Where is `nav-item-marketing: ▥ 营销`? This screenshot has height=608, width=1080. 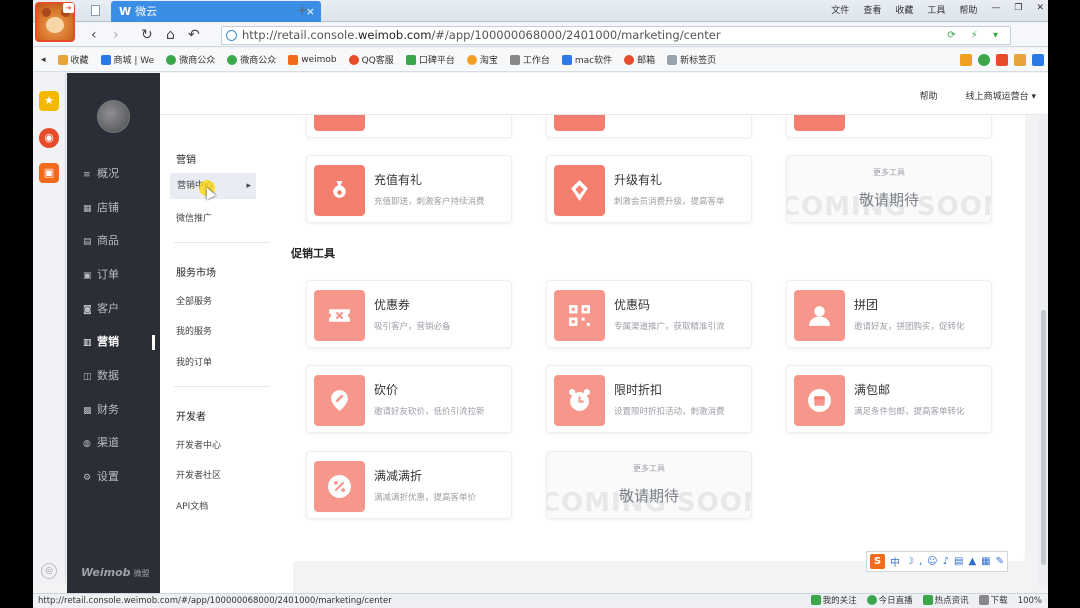 nav-item-marketing: ▥ 营销 is located at coordinates (121, 342).